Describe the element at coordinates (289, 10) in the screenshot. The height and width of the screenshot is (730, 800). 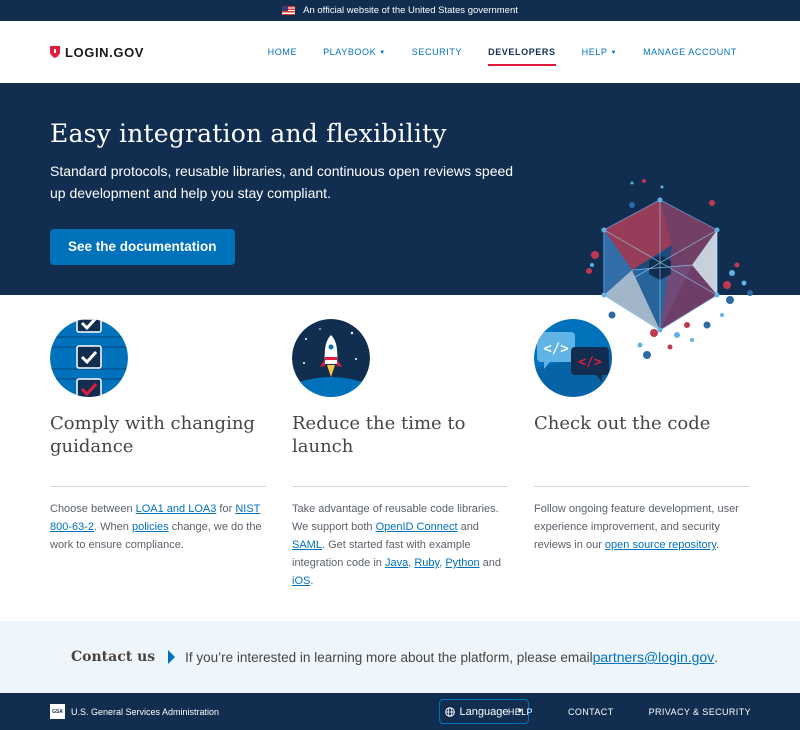
I see `us-flag-icon` at that location.